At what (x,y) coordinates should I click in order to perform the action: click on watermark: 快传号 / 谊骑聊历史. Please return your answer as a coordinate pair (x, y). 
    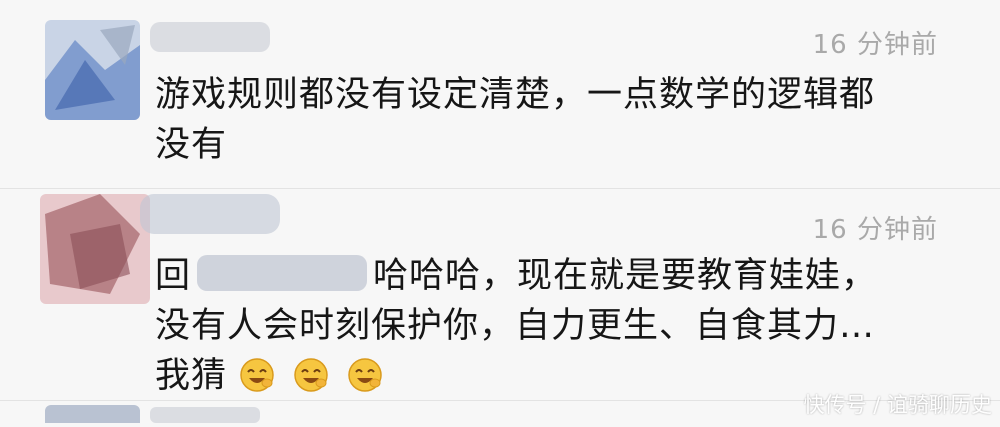
    Looking at the image, I should click on (897, 405).